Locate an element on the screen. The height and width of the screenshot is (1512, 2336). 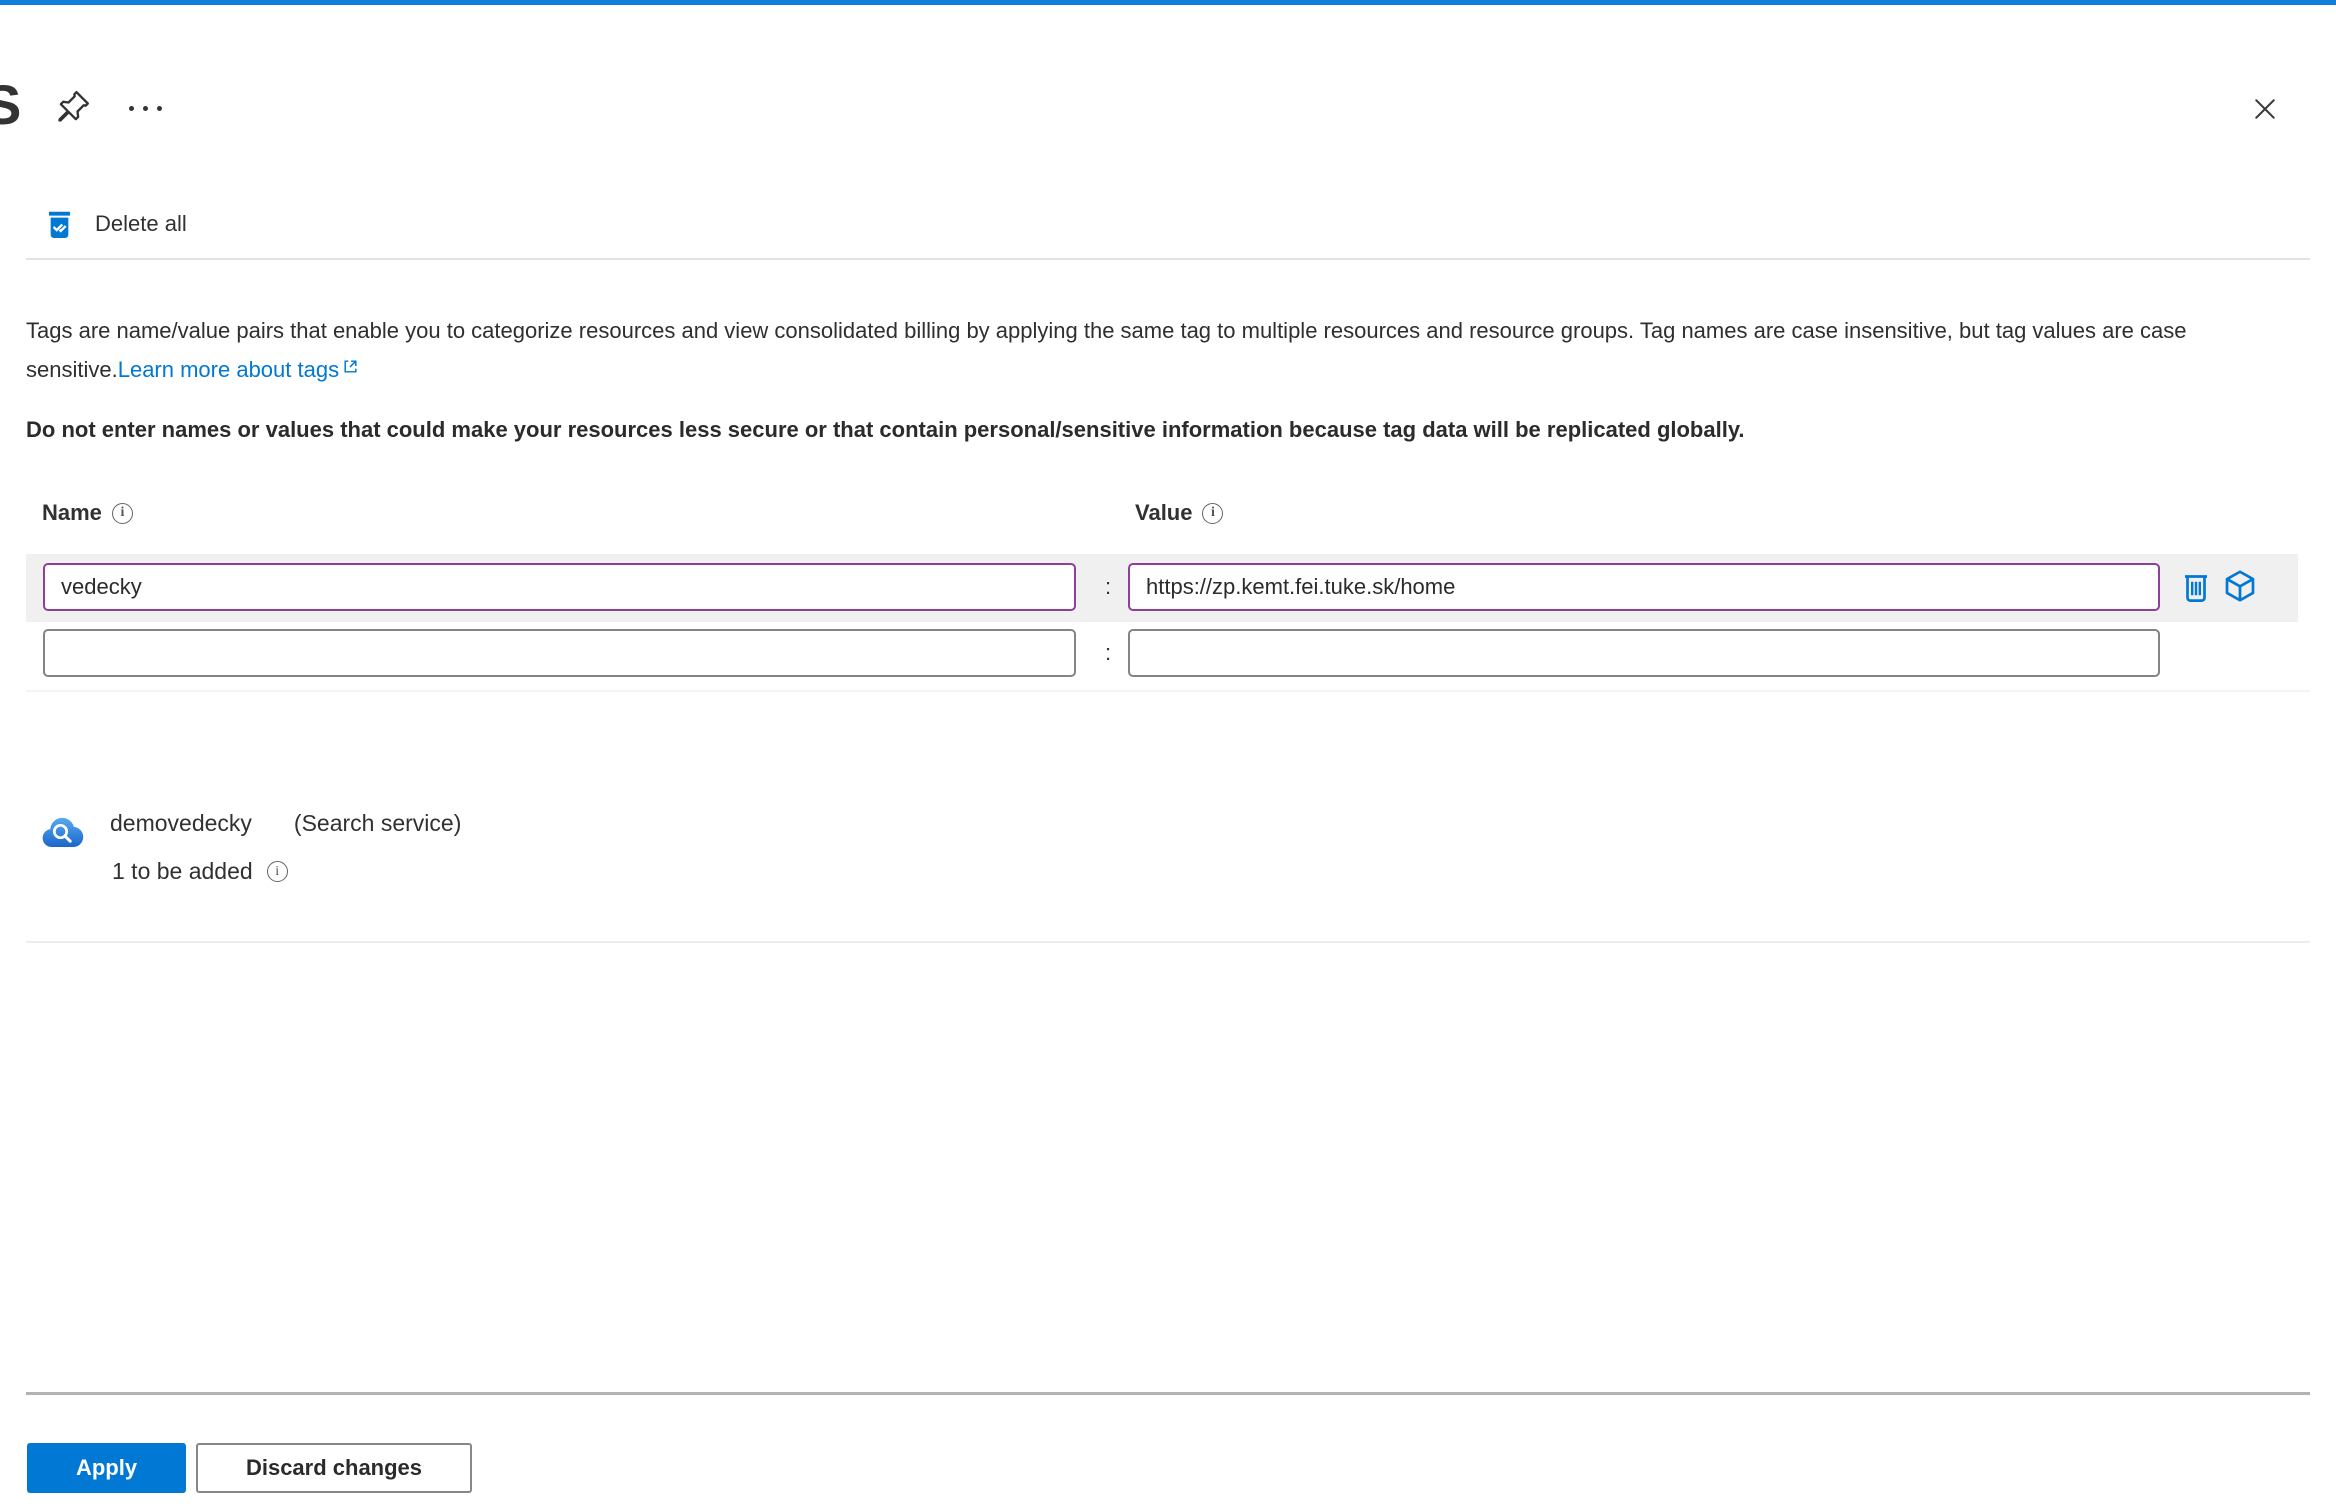
value-header-label: Value is located at coordinates (1164, 512).